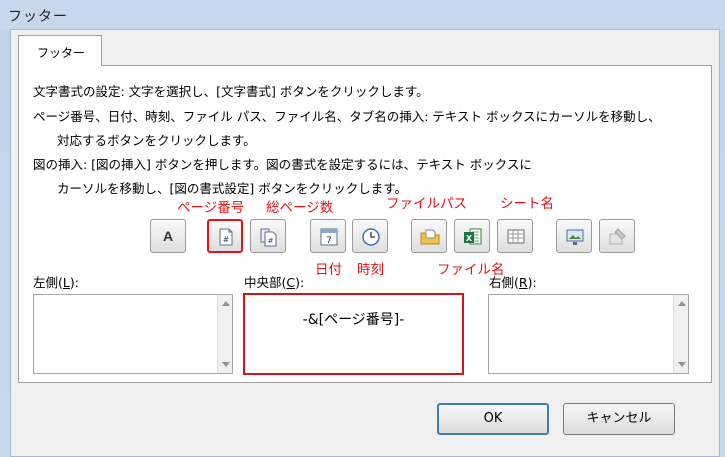  I want to click on left-label-suffix: ):, so click(74, 282).